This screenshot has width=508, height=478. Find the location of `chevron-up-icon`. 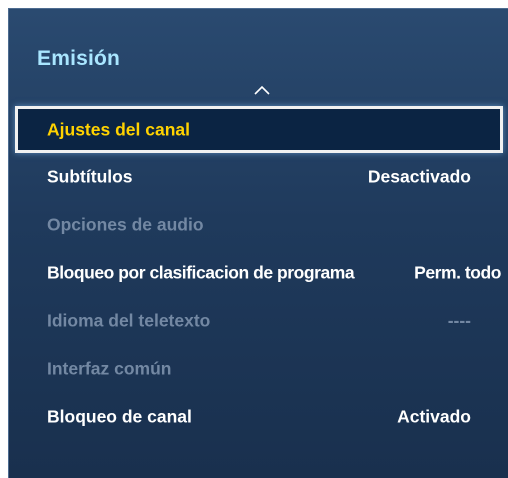

chevron-up-icon is located at coordinates (262, 90).